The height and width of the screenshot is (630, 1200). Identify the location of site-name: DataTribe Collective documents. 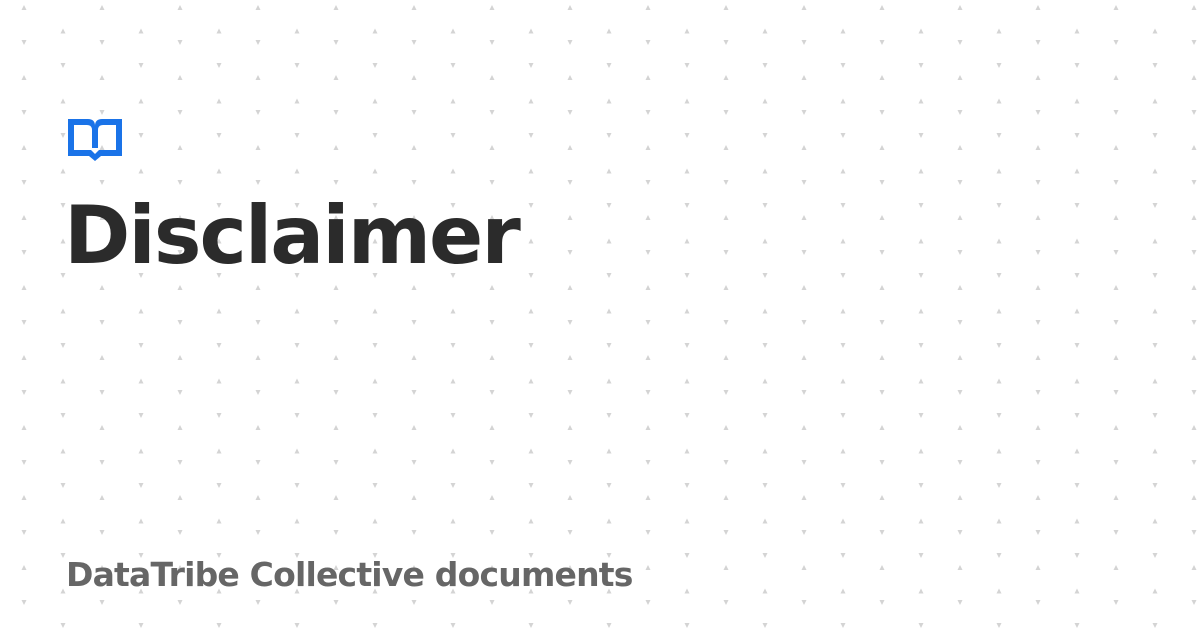
(349, 574).